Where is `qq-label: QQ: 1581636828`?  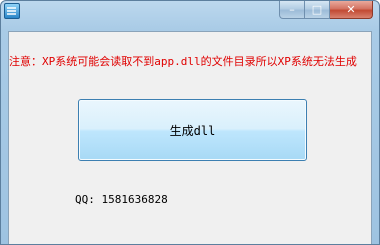
qq-label: QQ: 1581636828 is located at coordinates (121, 199).